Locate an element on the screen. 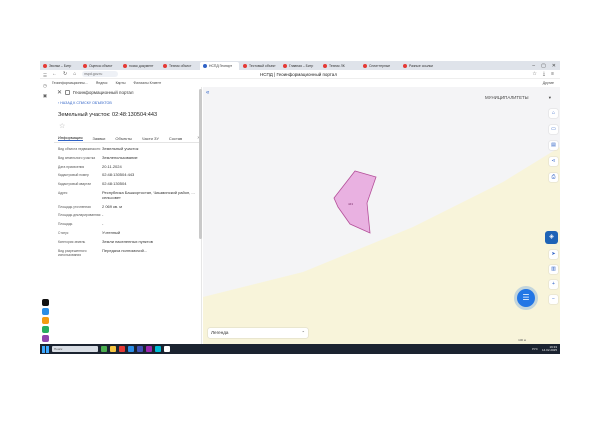 Image resolution: width=600 pixels, height=424 pixels. bookmark-item: Филиалы Клиент is located at coordinates (148, 83).